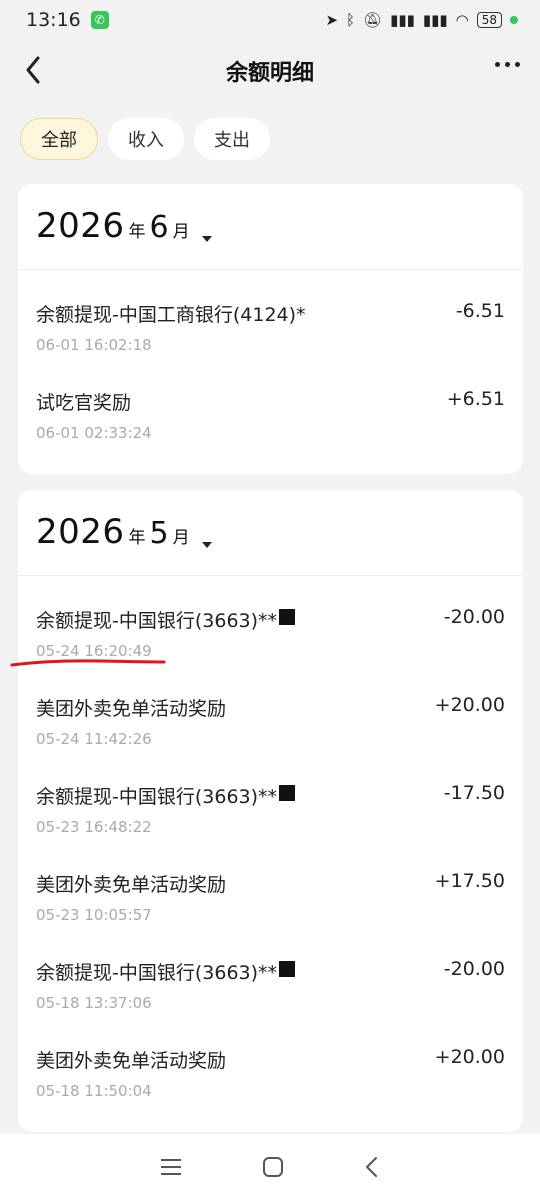  What do you see at coordinates (402, 20) in the screenshot?
I see `signal-icon: ▮▮▮` at bounding box center [402, 20].